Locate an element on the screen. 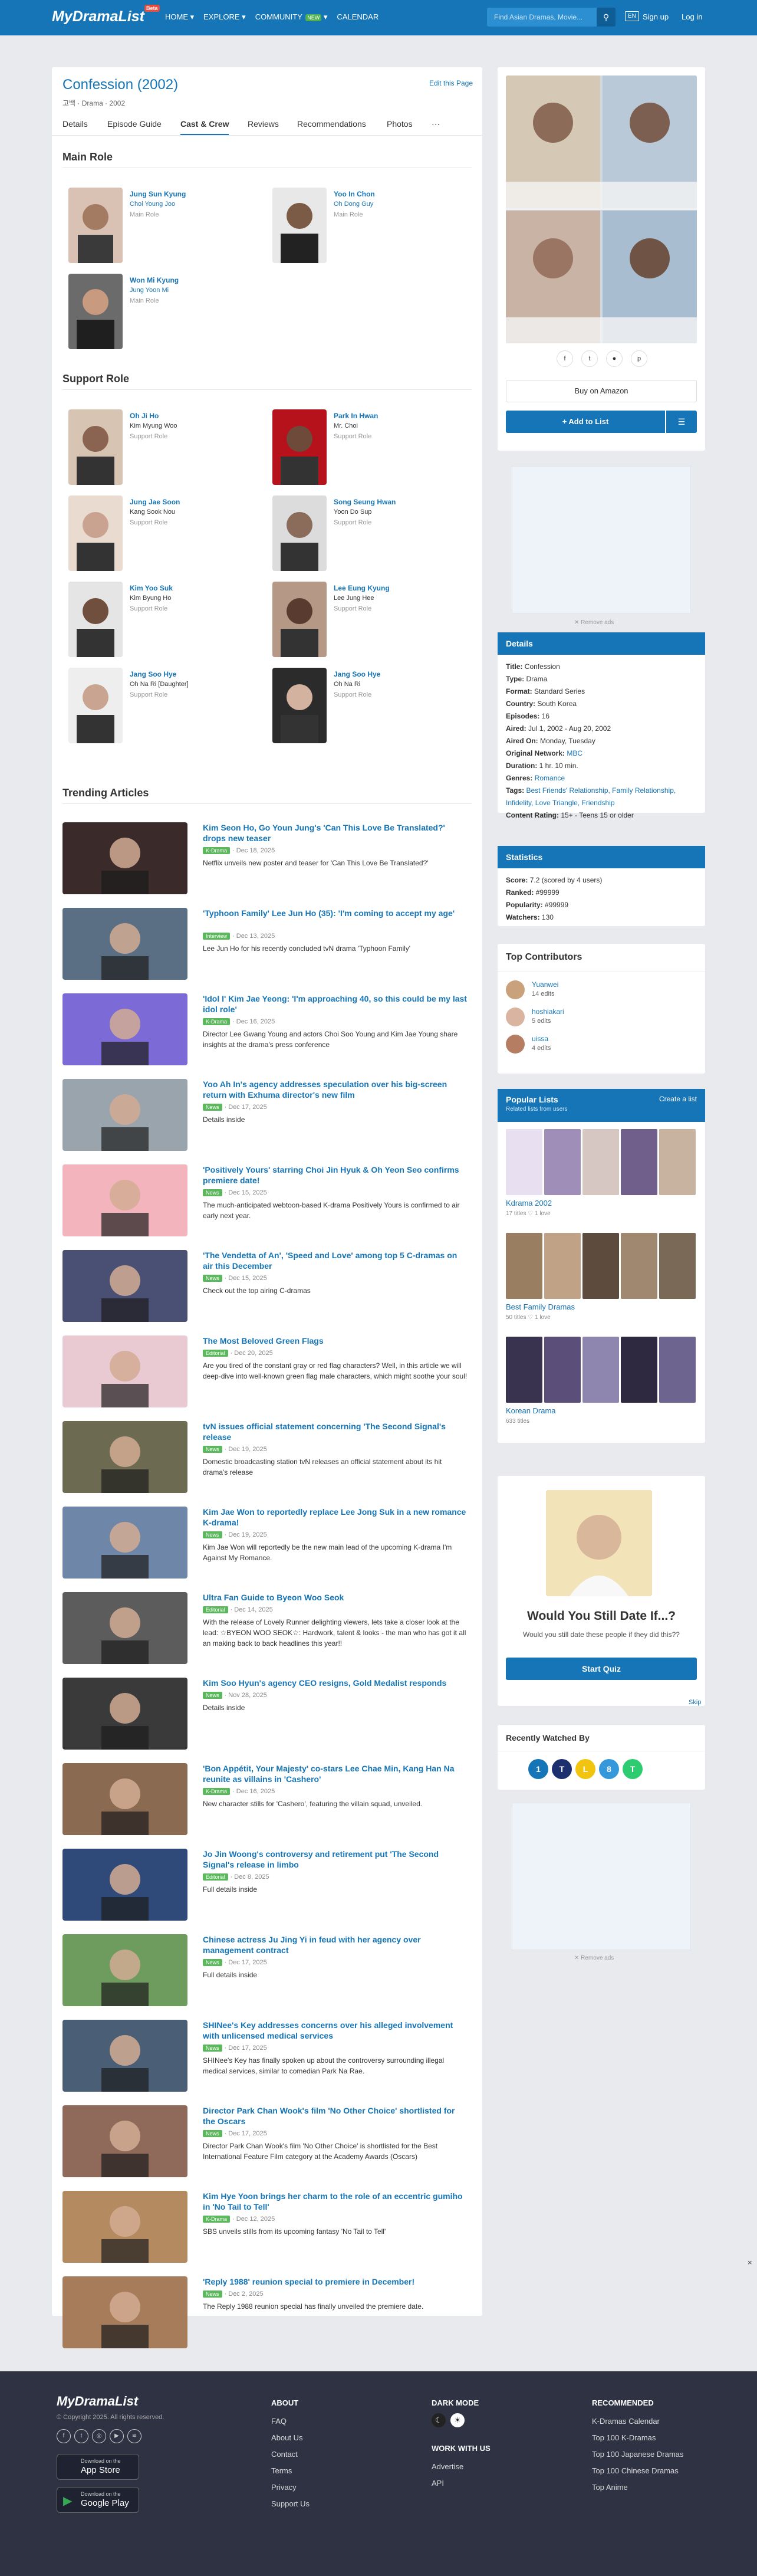 This screenshot has width=757, height=2576. instagram-icon: ◎ is located at coordinates (99, 2436).